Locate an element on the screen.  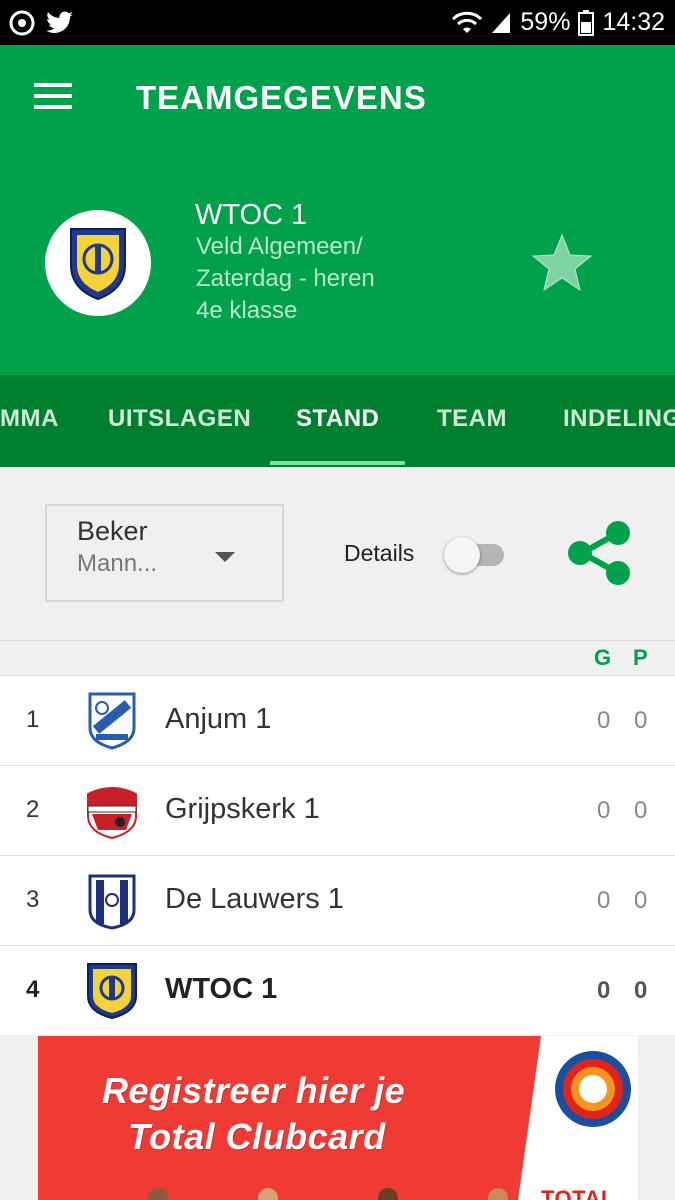
team-sub-line: 4e klasse is located at coordinates (247, 310).